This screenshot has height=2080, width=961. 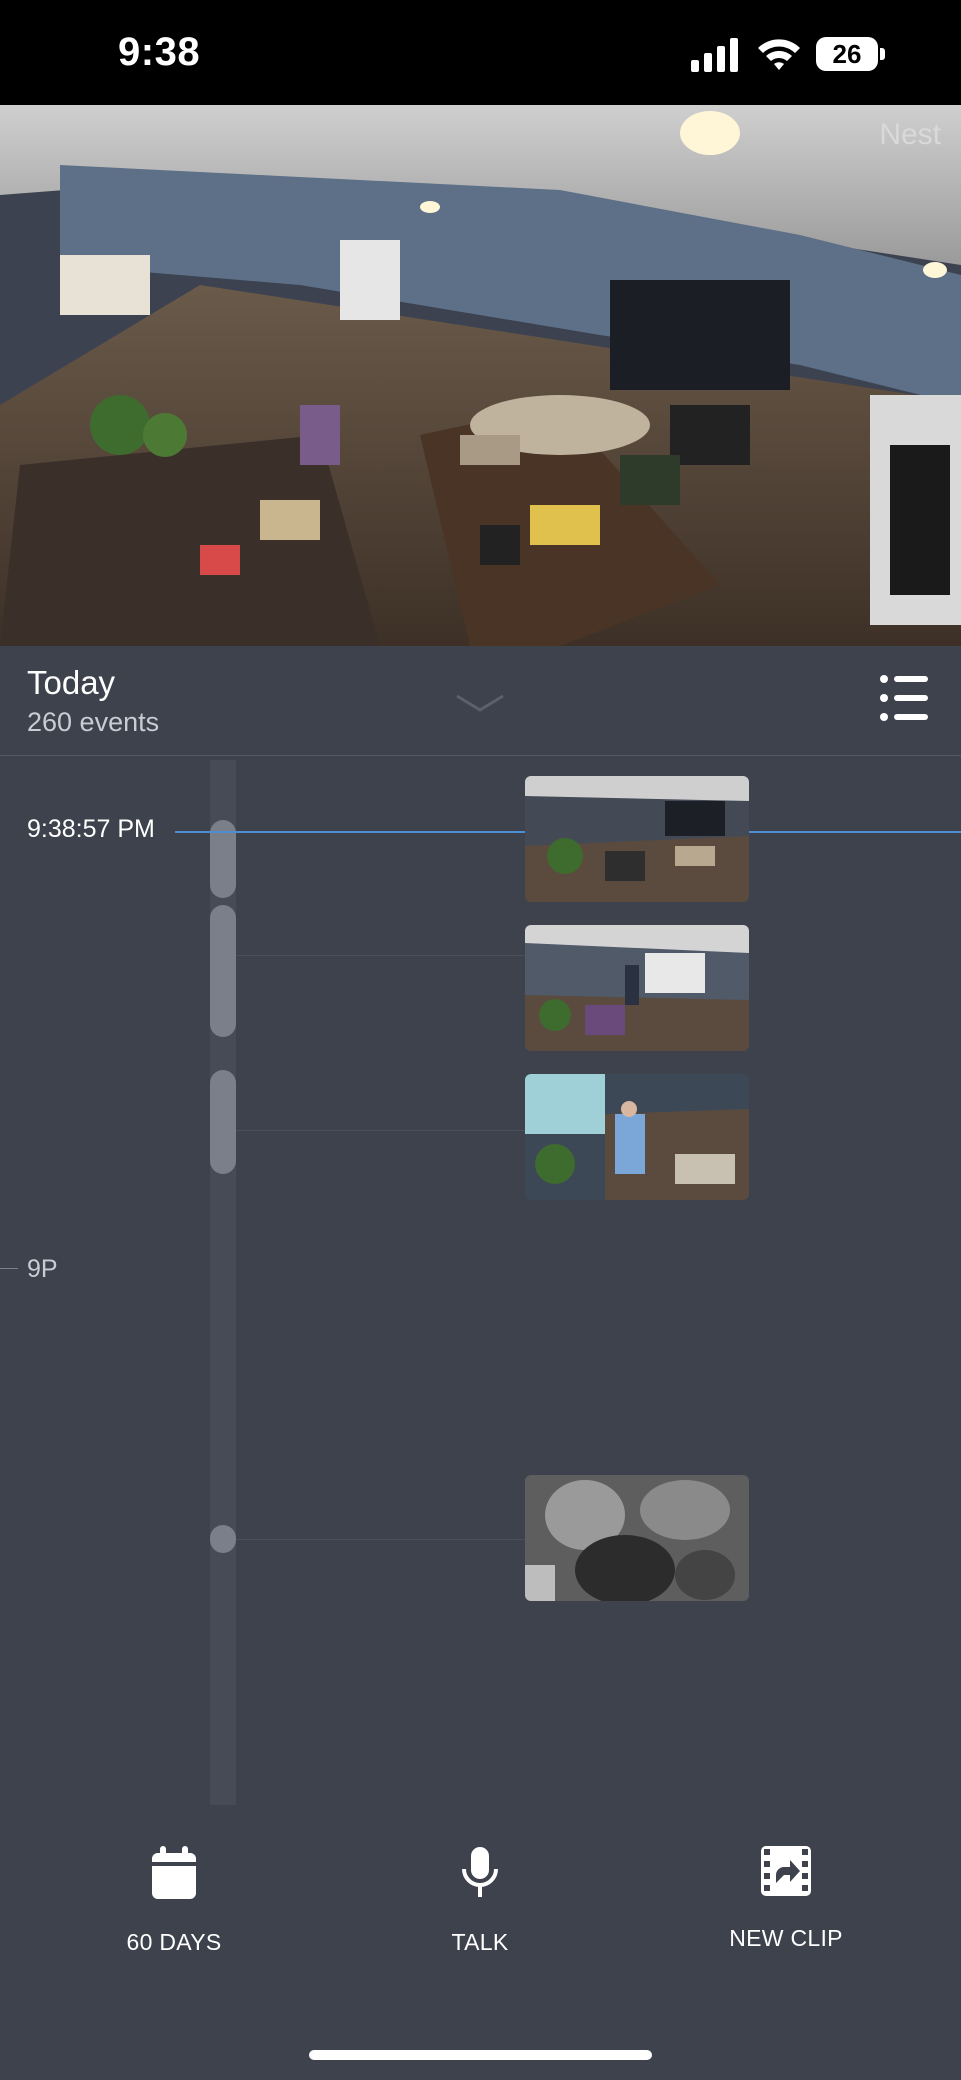 I want to click on current-time-label: 9:38:57 PM, so click(x=91, y=829).